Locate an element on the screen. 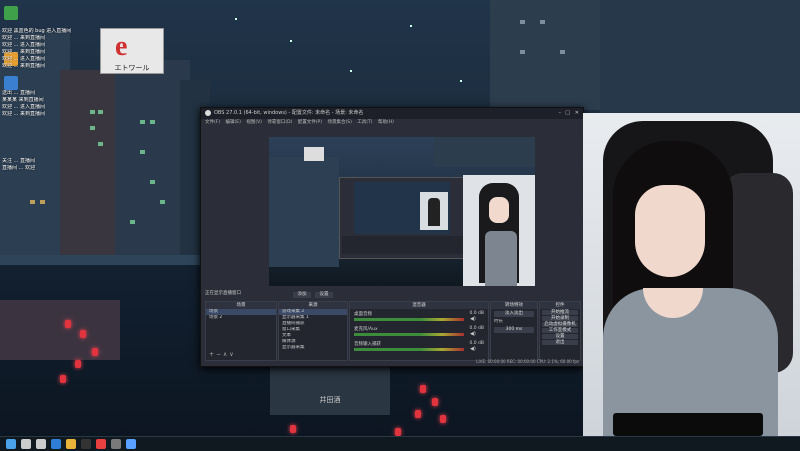 The height and width of the screenshot is (451, 800). task-view-icon is located at coordinates (41, 444).